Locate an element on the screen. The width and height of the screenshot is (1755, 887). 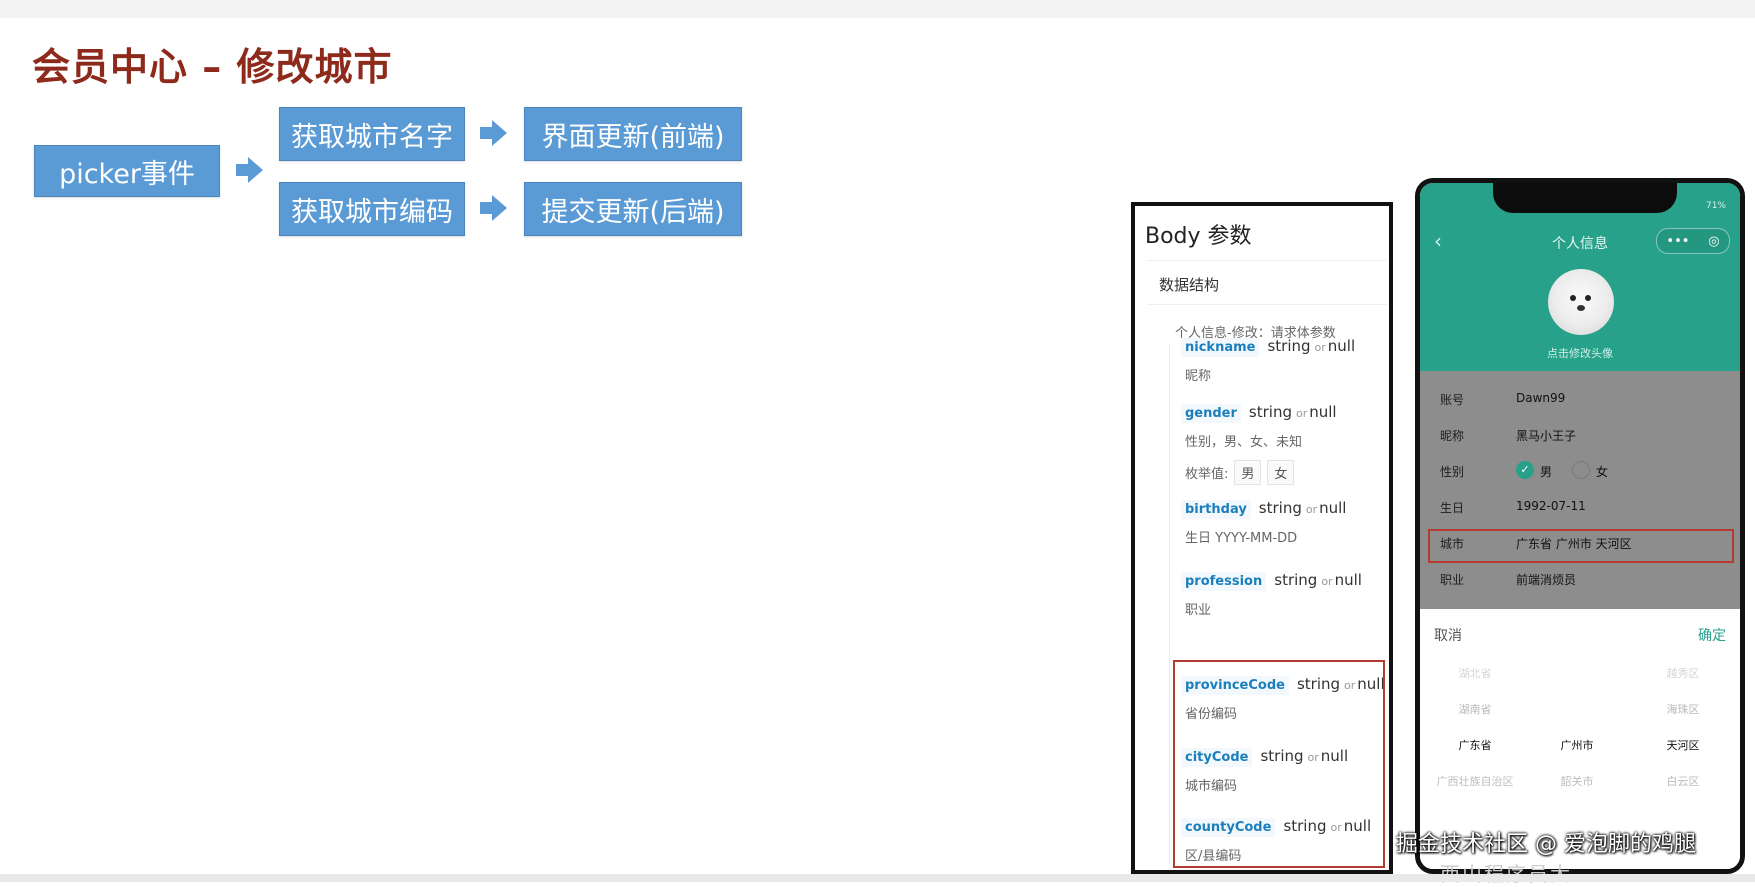
more-icon: ••• is located at coordinates (1677, 241).